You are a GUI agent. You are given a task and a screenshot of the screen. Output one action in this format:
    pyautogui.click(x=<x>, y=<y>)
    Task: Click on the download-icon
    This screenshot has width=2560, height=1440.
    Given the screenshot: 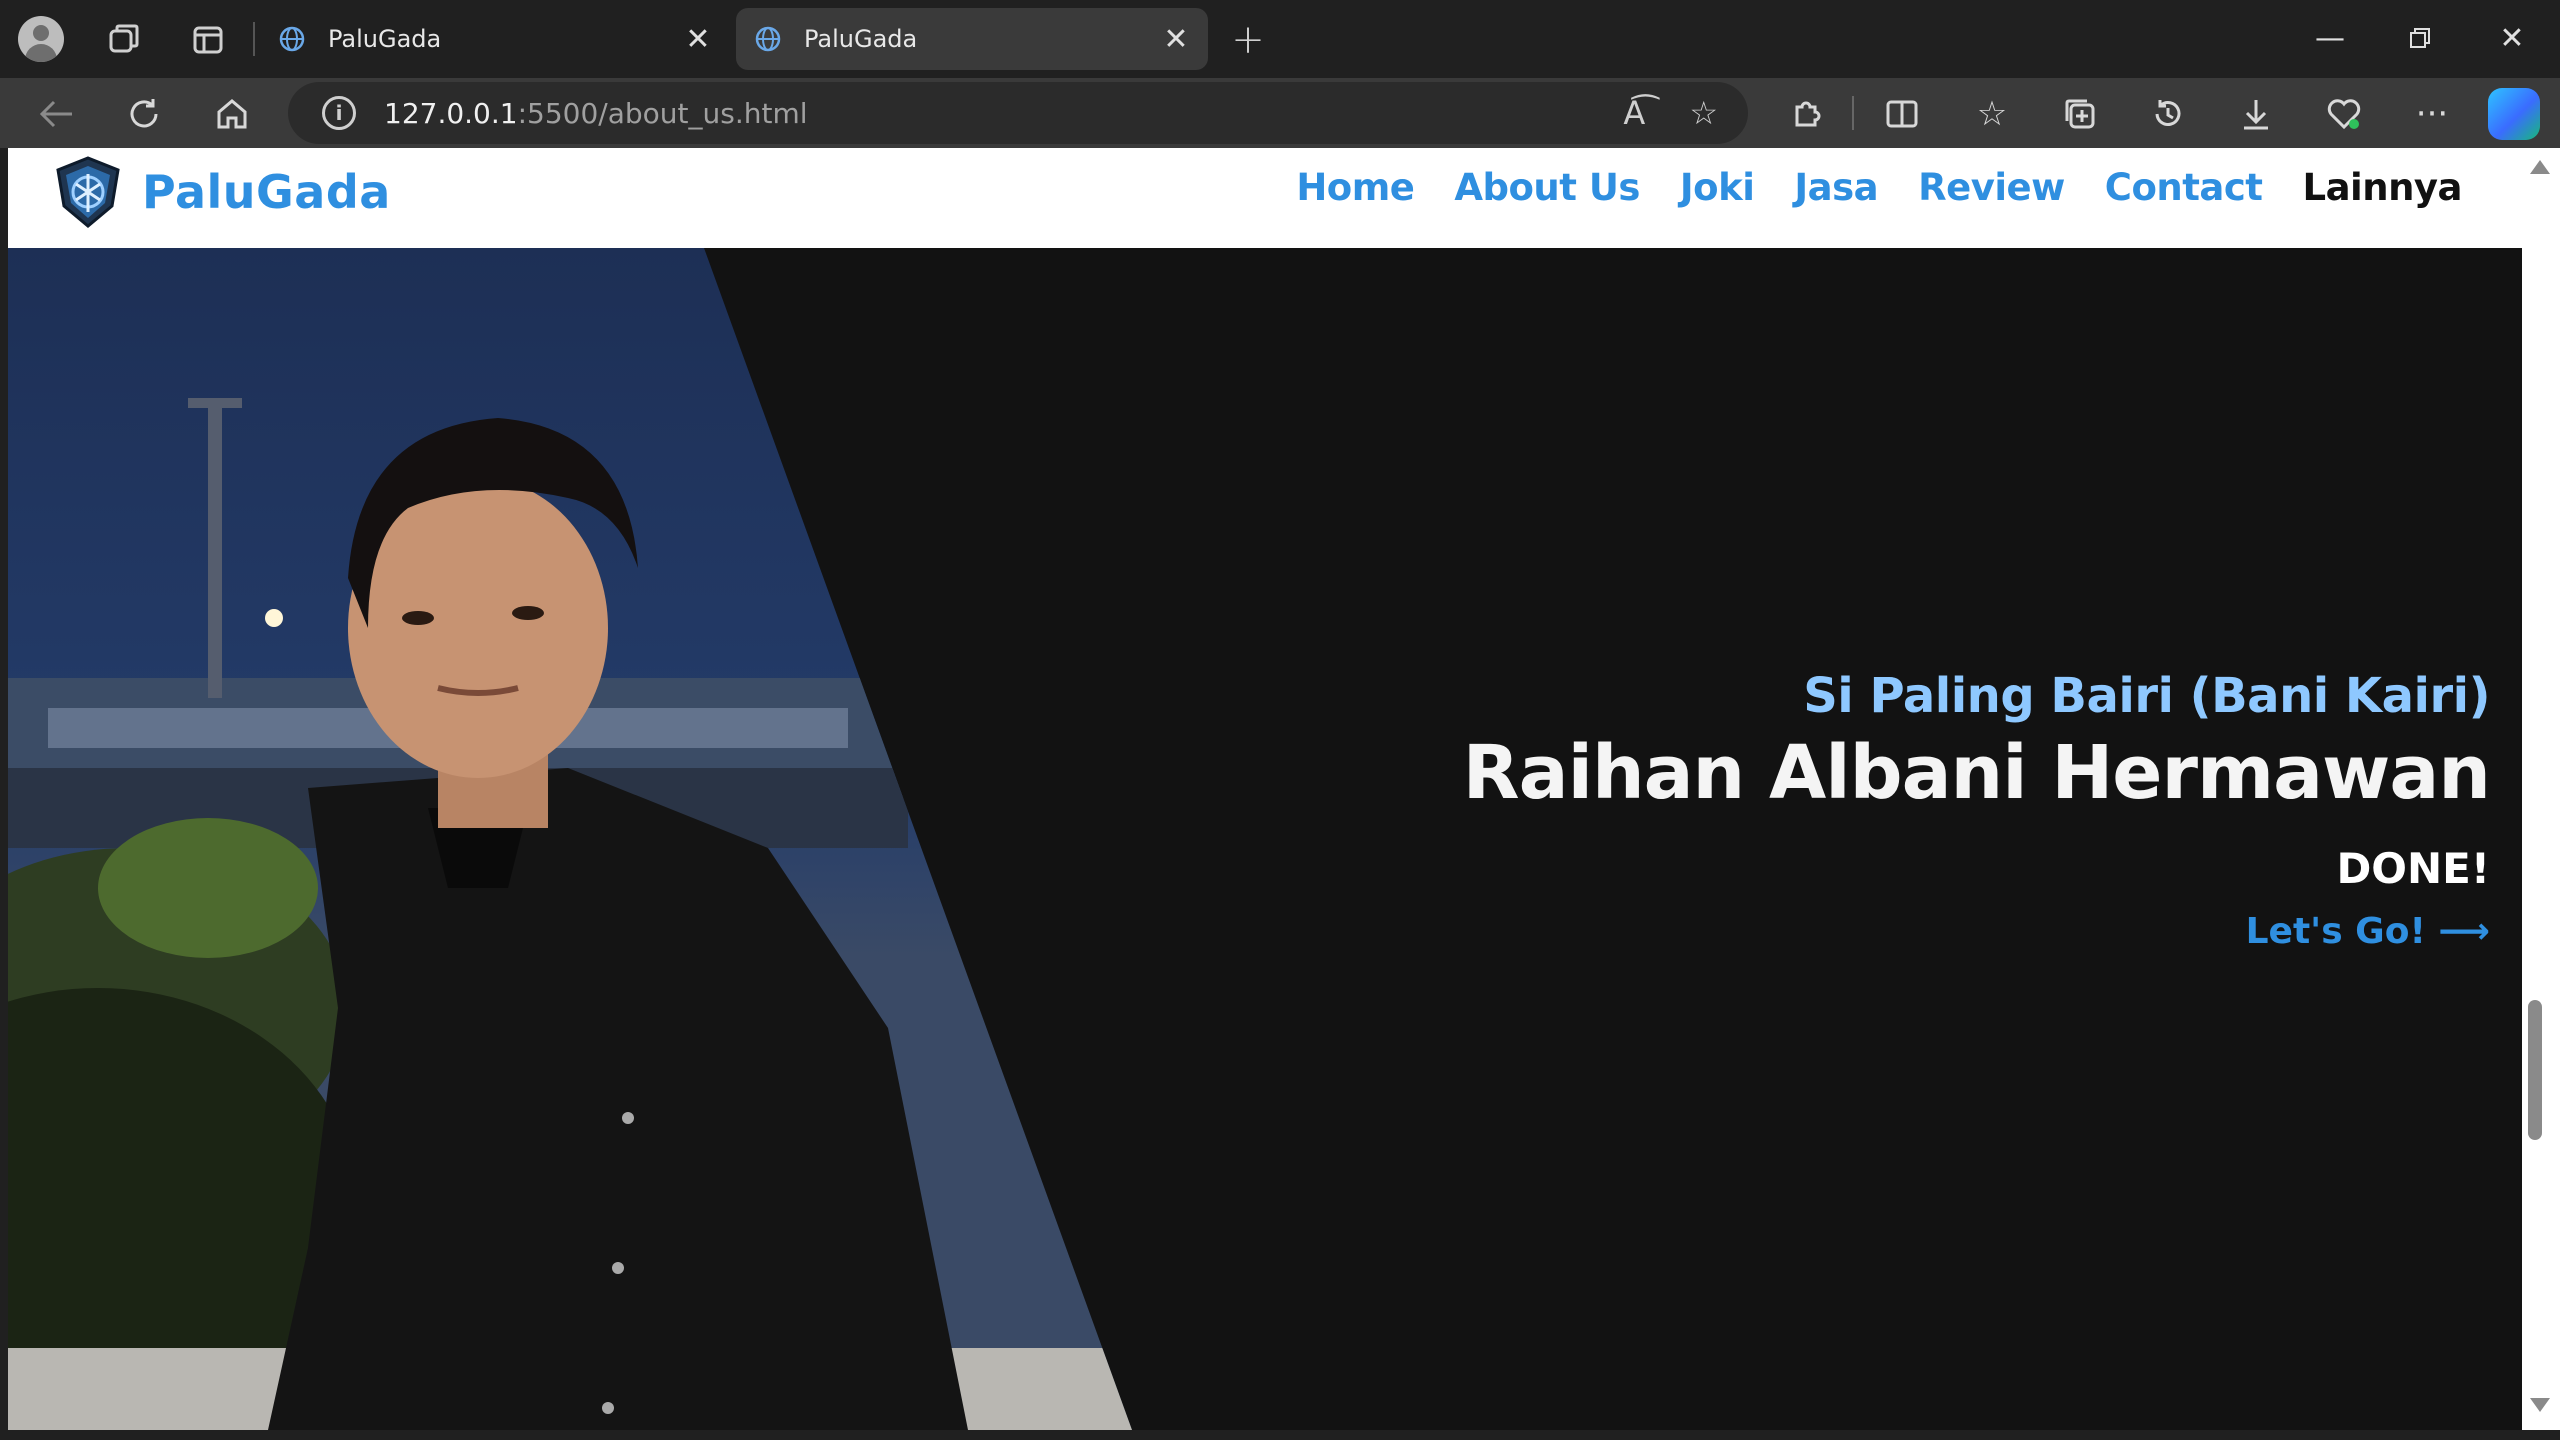 What is the action you would take?
    pyautogui.click(x=2256, y=114)
    